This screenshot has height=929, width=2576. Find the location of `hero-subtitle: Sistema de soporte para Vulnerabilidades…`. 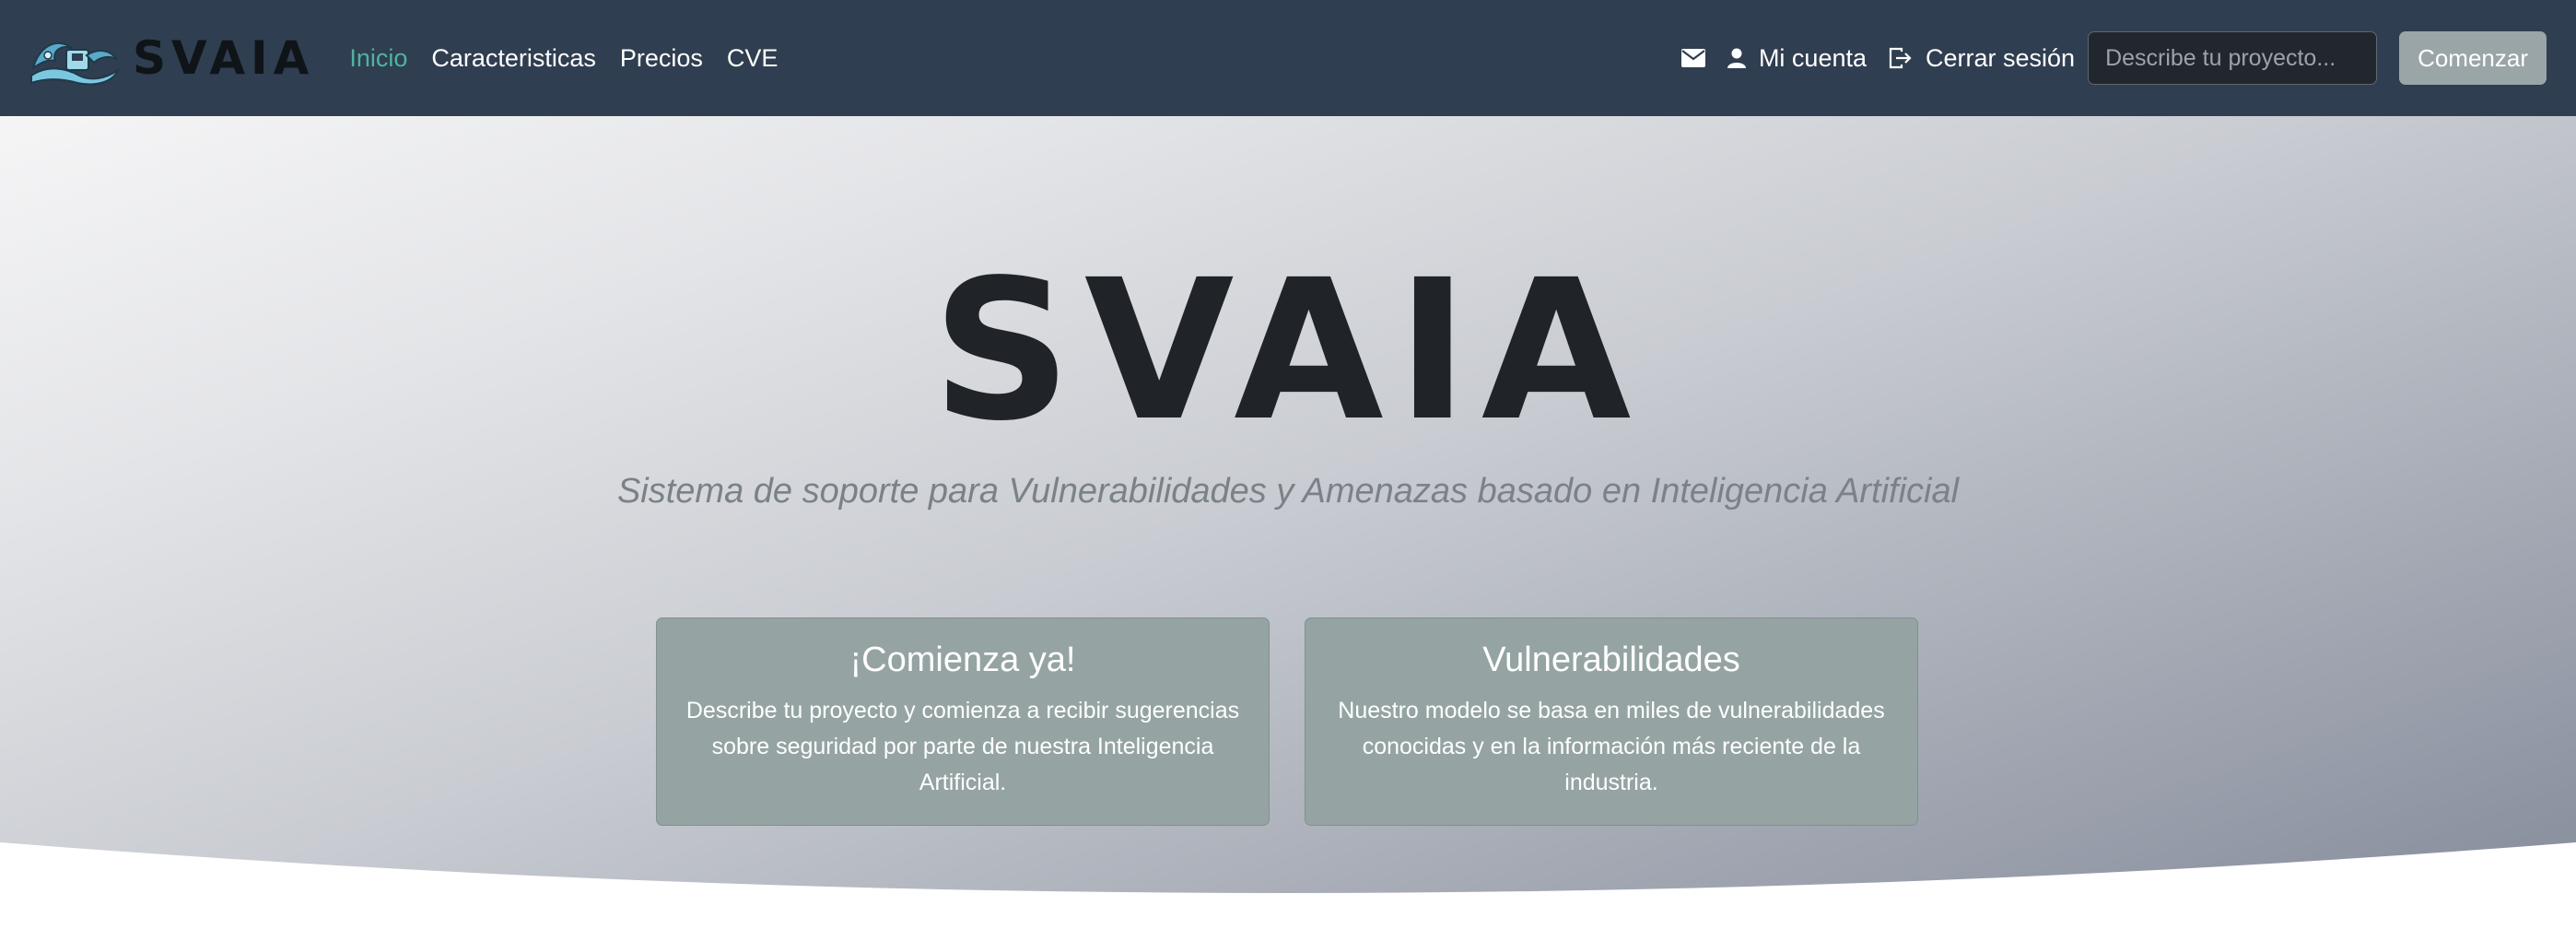

hero-subtitle: Sistema de soporte para Vulnerabilidades… is located at coordinates (1288, 491).